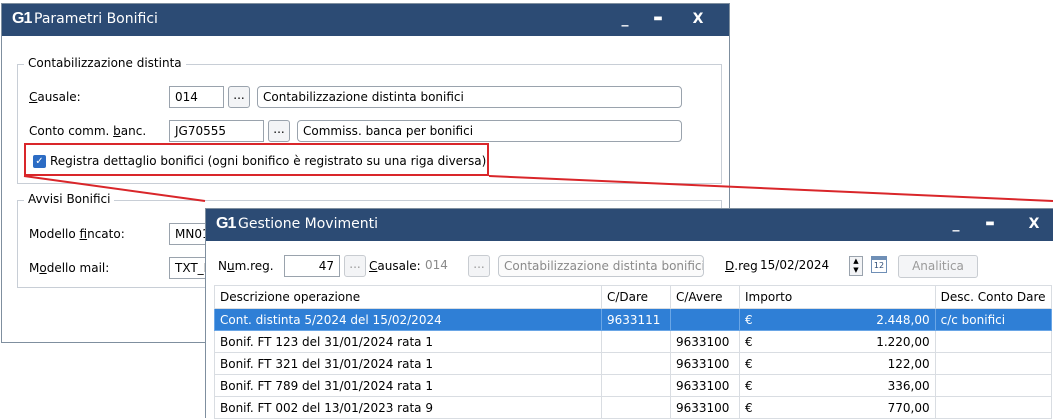 The width and height of the screenshot is (1053, 419). I want to click on numreg-label: Num.reg., so click(246, 266).